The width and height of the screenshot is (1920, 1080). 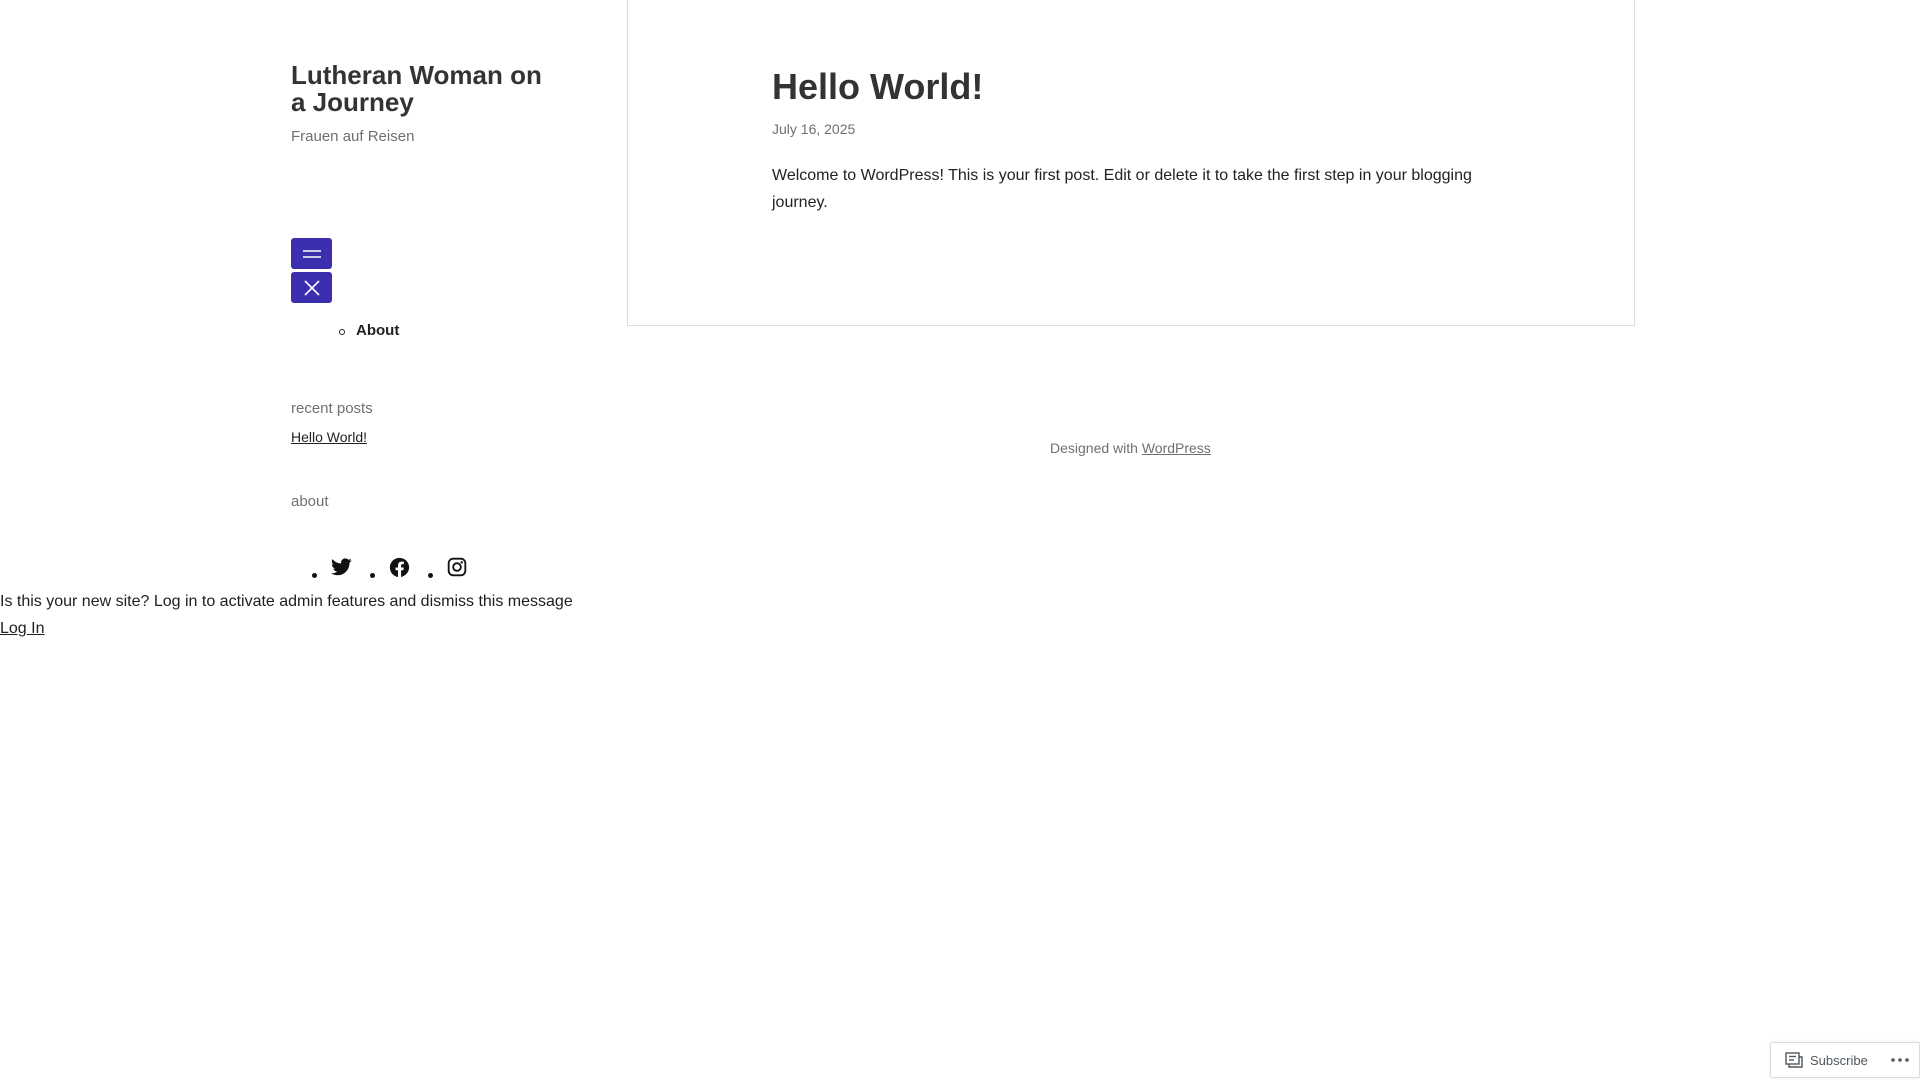 I want to click on instagram-icon, so click(x=457, y=567).